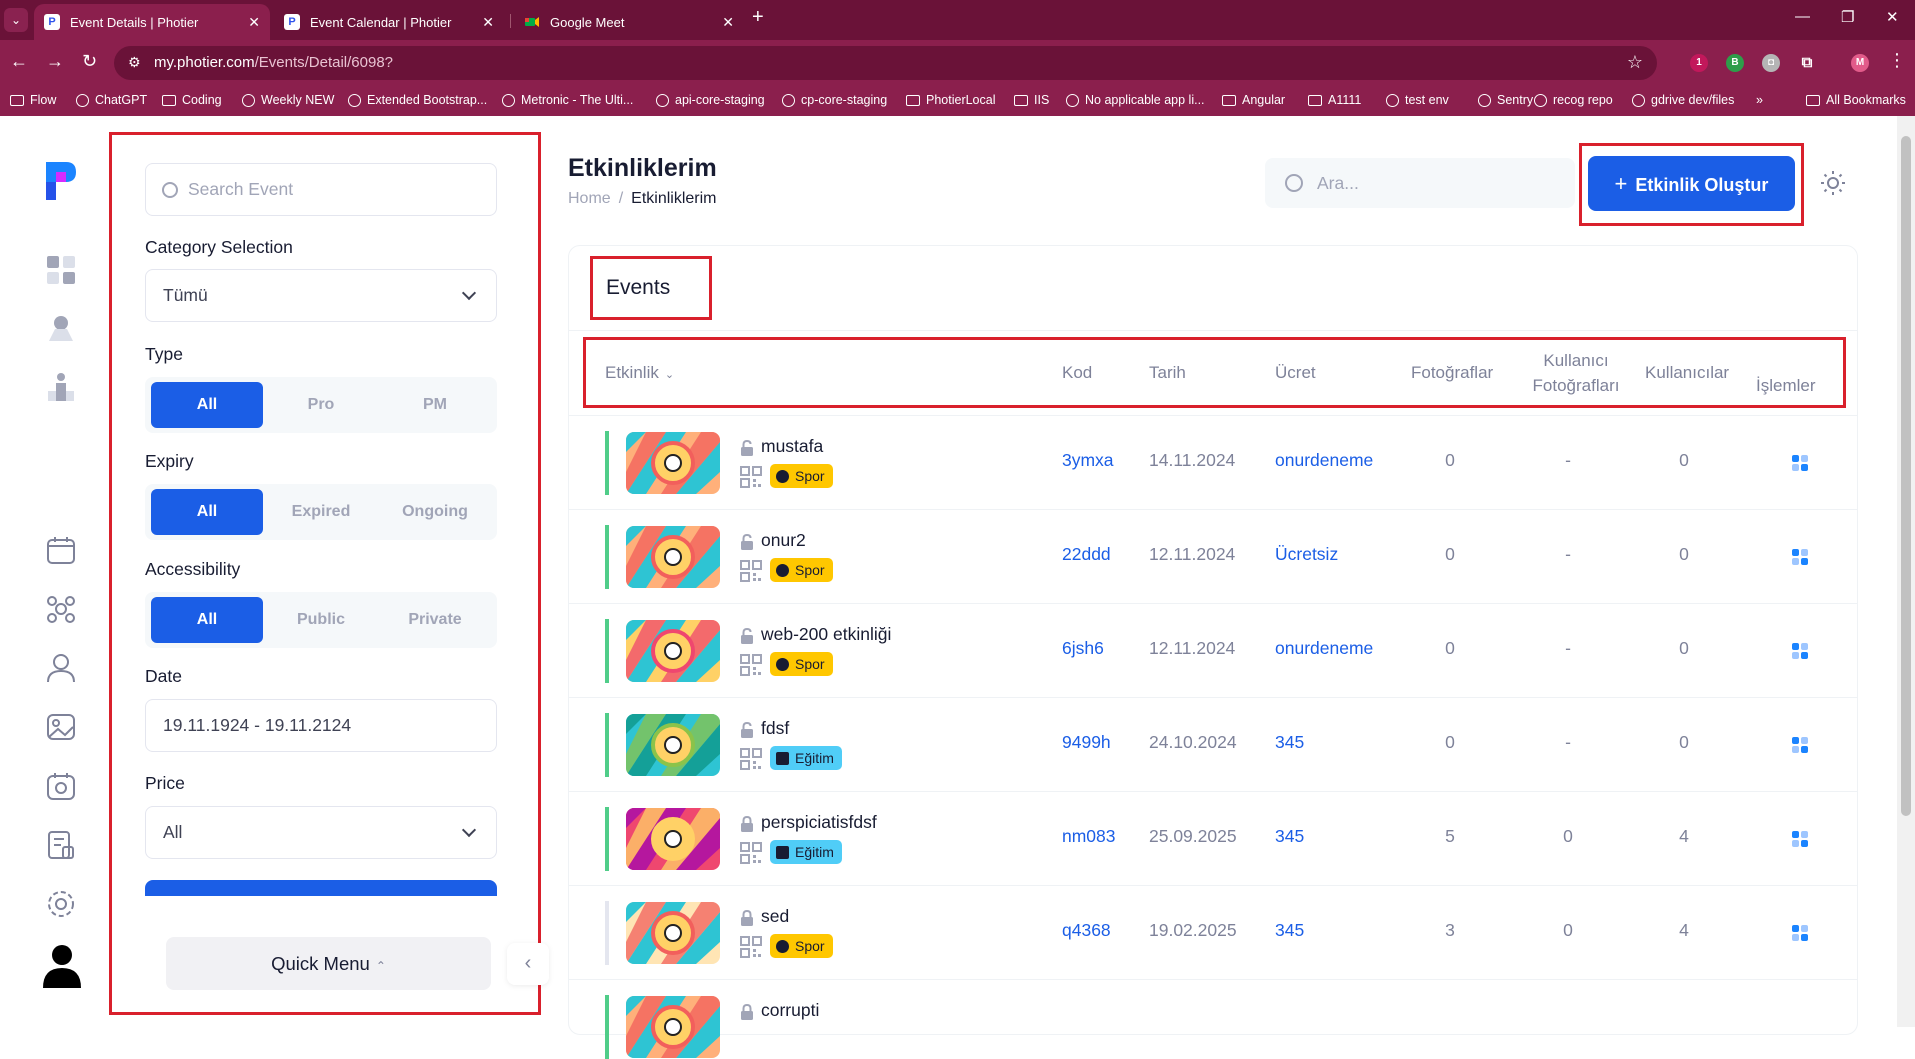 This screenshot has width=1915, height=1059. Describe the element at coordinates (1771, 63) in the screenshot. I see `camera-extension-icon: ◘` at that location.